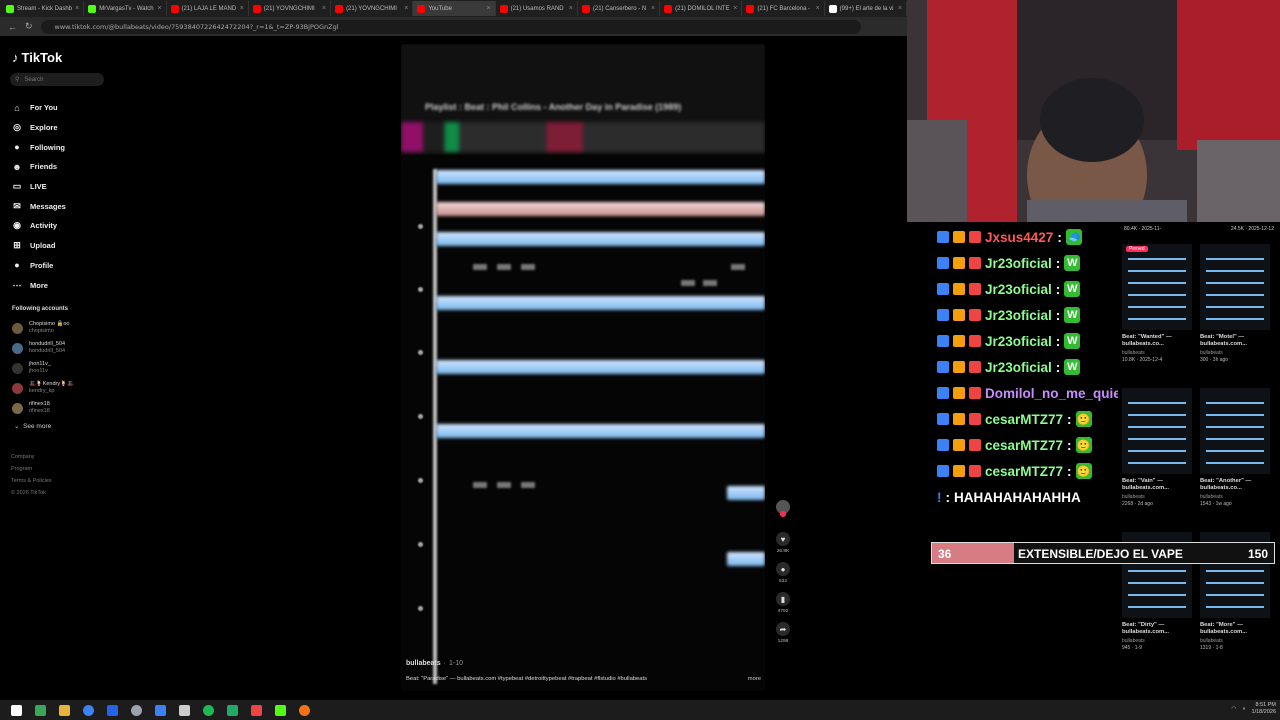  Describe the element at coordinates (67, 328) in the screenshot. I see `following-account: Chopisimo 🔒oo chopisimo` at that location.